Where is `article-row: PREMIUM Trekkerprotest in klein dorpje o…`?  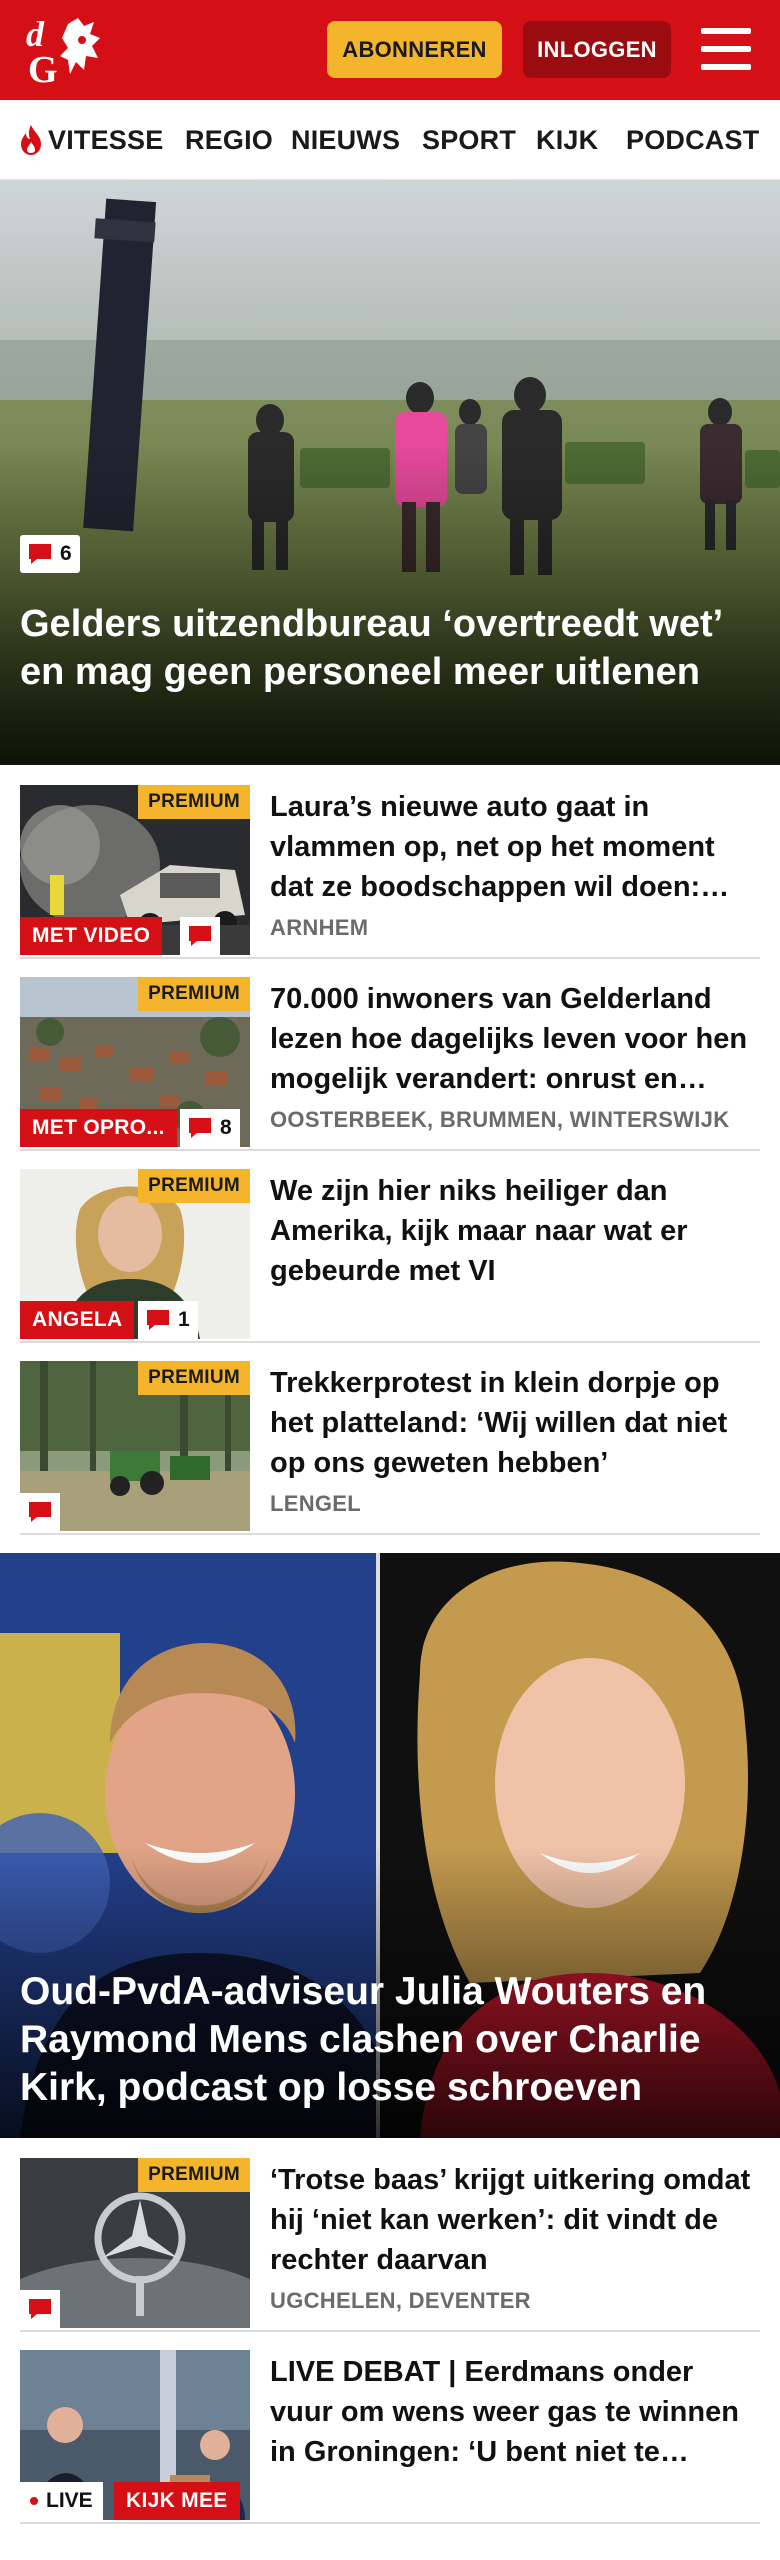 article-row: PREMIUM Trekkerprotest in klein dorpje o… is located at coordinates (390, 1438).